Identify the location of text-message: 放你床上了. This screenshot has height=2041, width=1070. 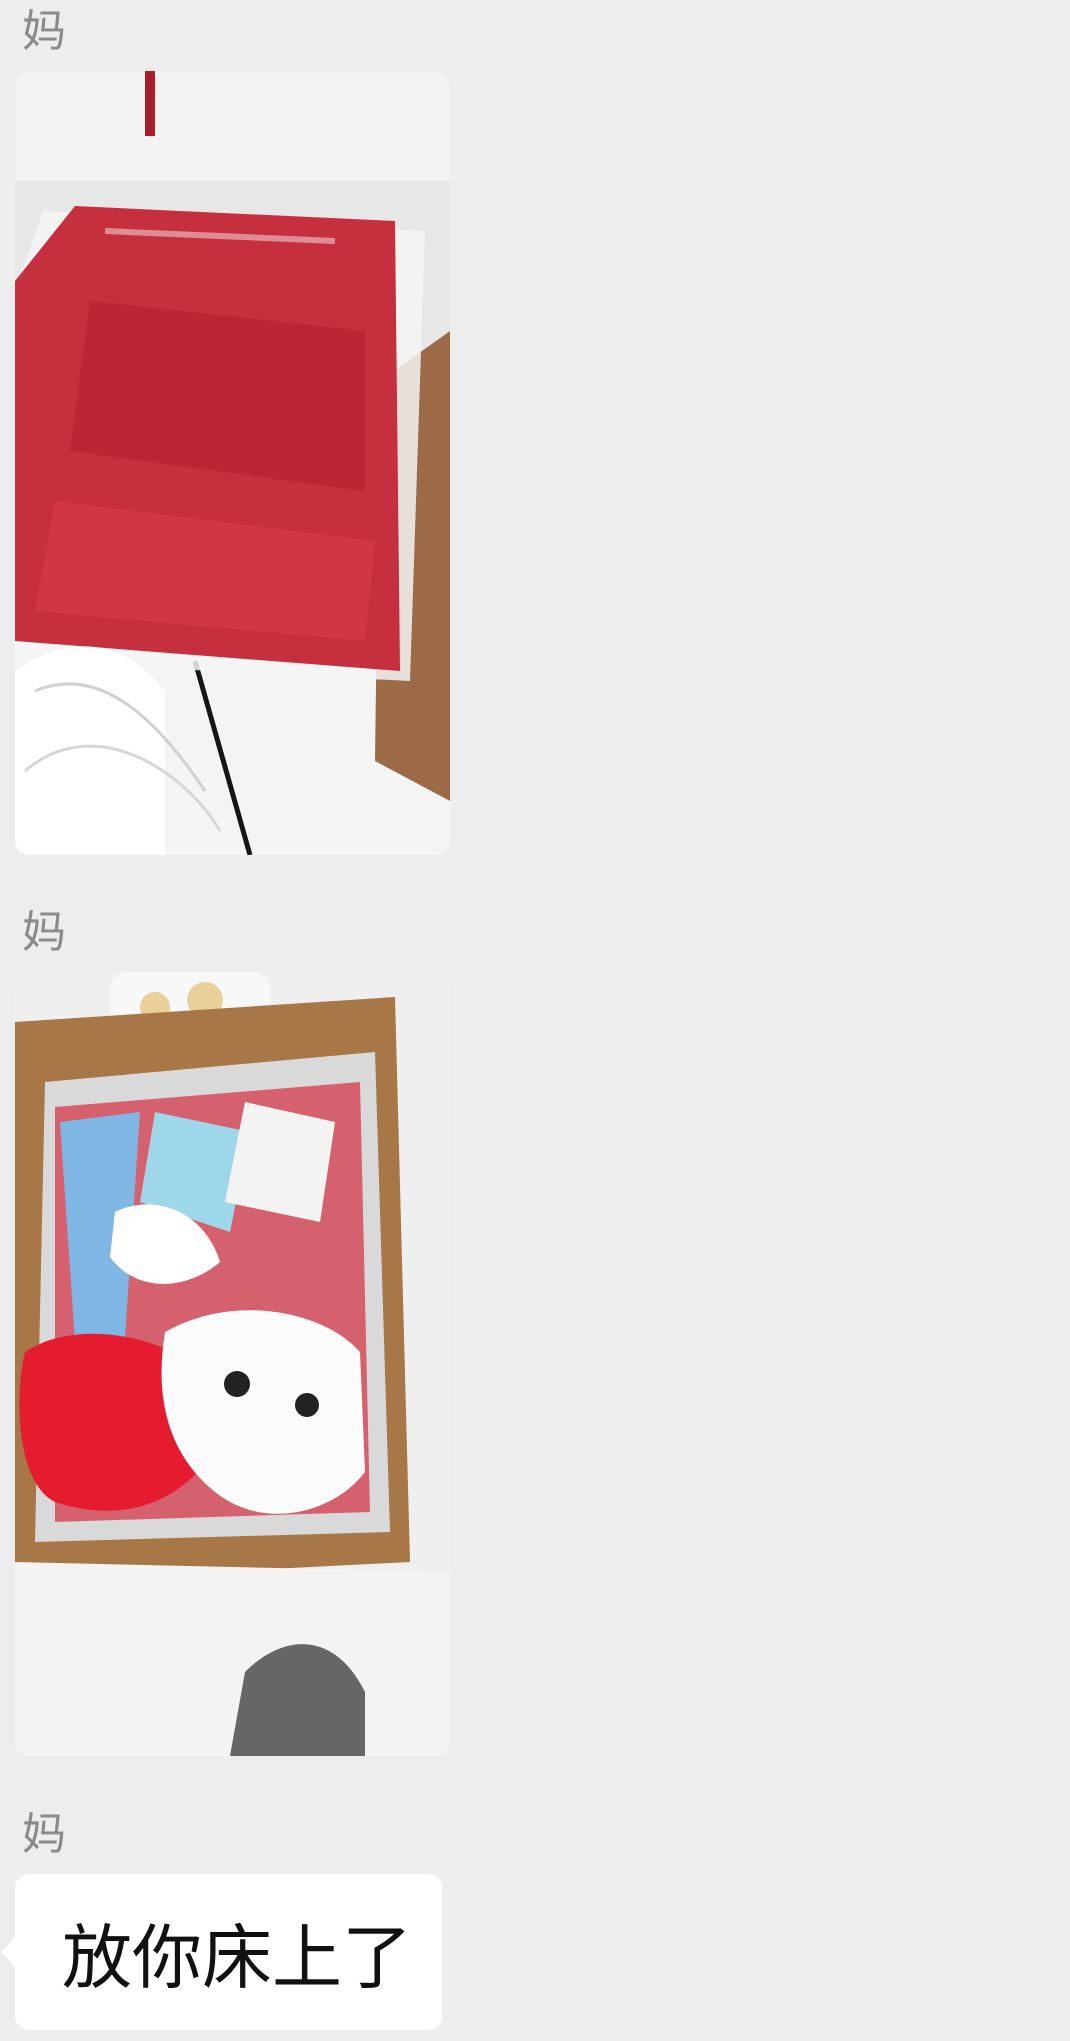
(221, 1952).